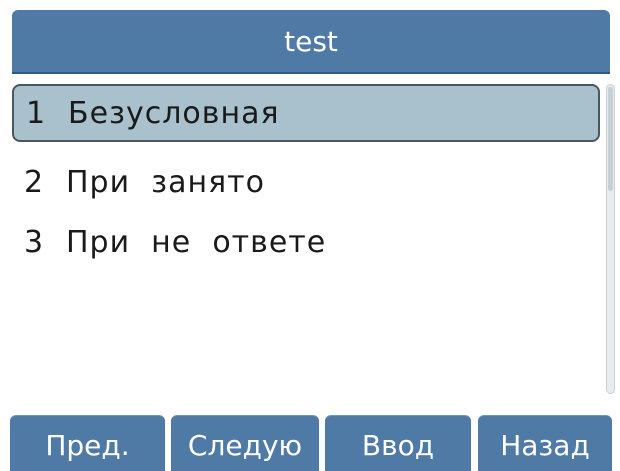 This screenshot has height=471, width=620. What do you see at coordinates (165, 182) in the screenshot?
I see `menu-item-label: При занято` at bounding box center [165, 182].